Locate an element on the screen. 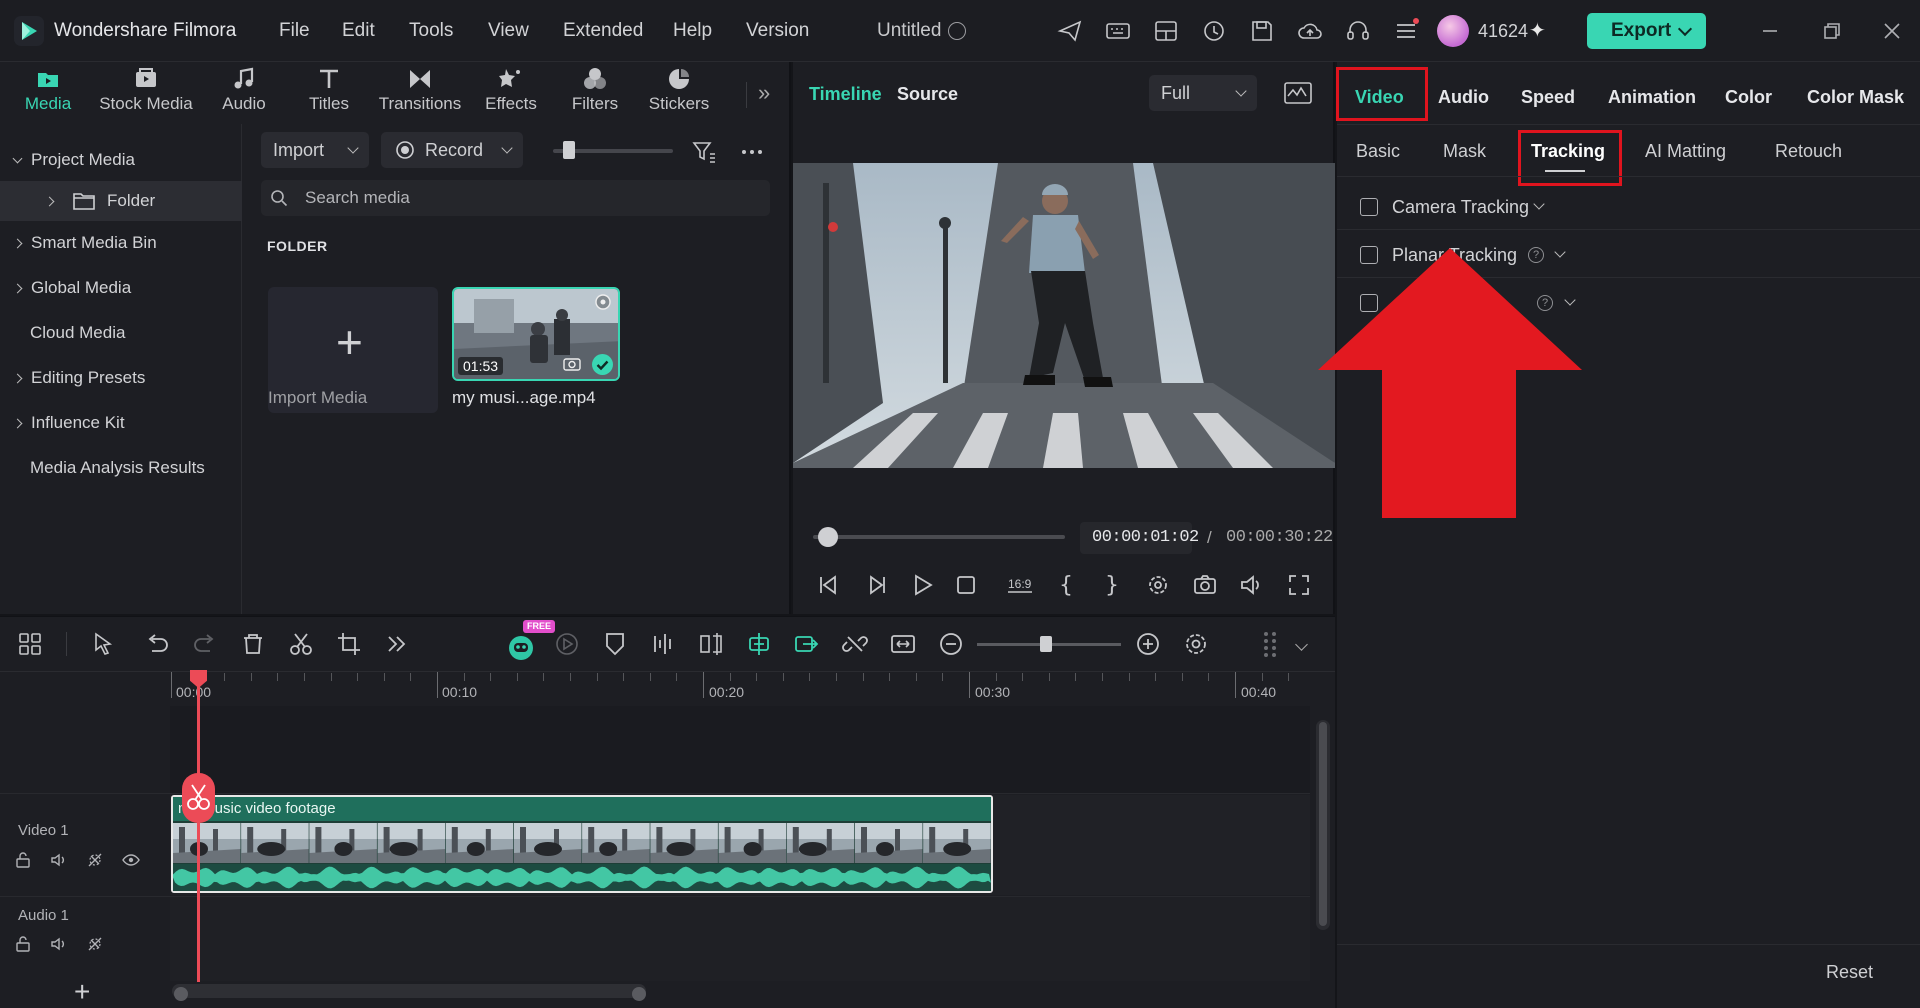 This screenshot has height=1008, width=1920. cloud-sync-icon is located at coordinates (1214, 31).